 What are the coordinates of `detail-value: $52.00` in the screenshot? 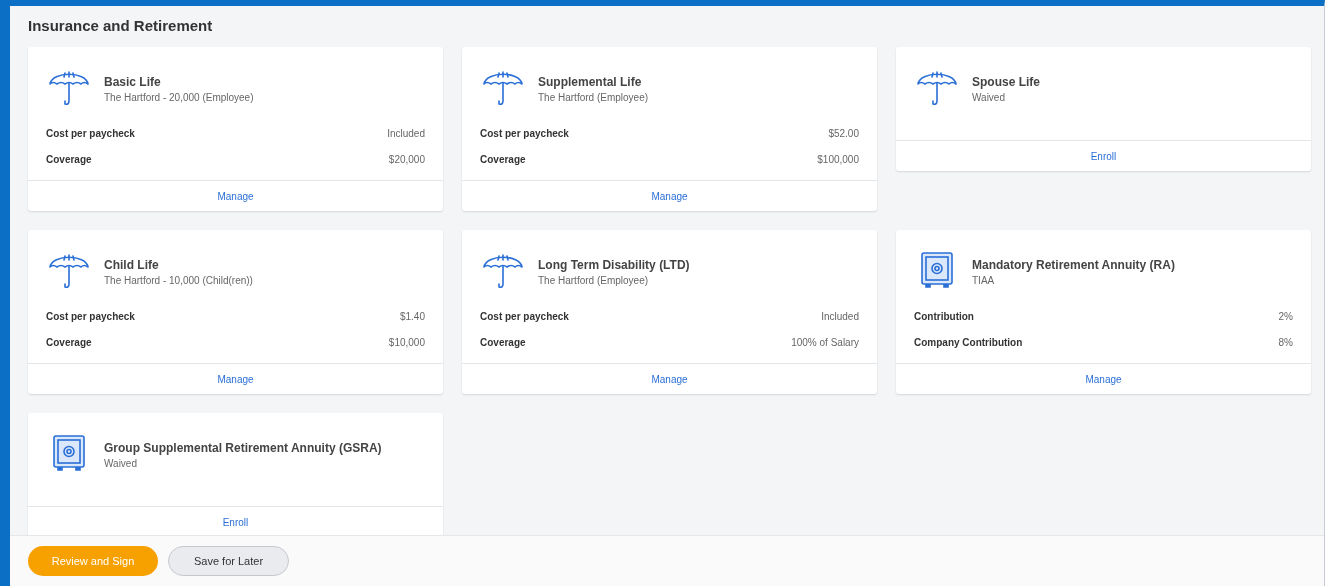 It's located at (843, 133).